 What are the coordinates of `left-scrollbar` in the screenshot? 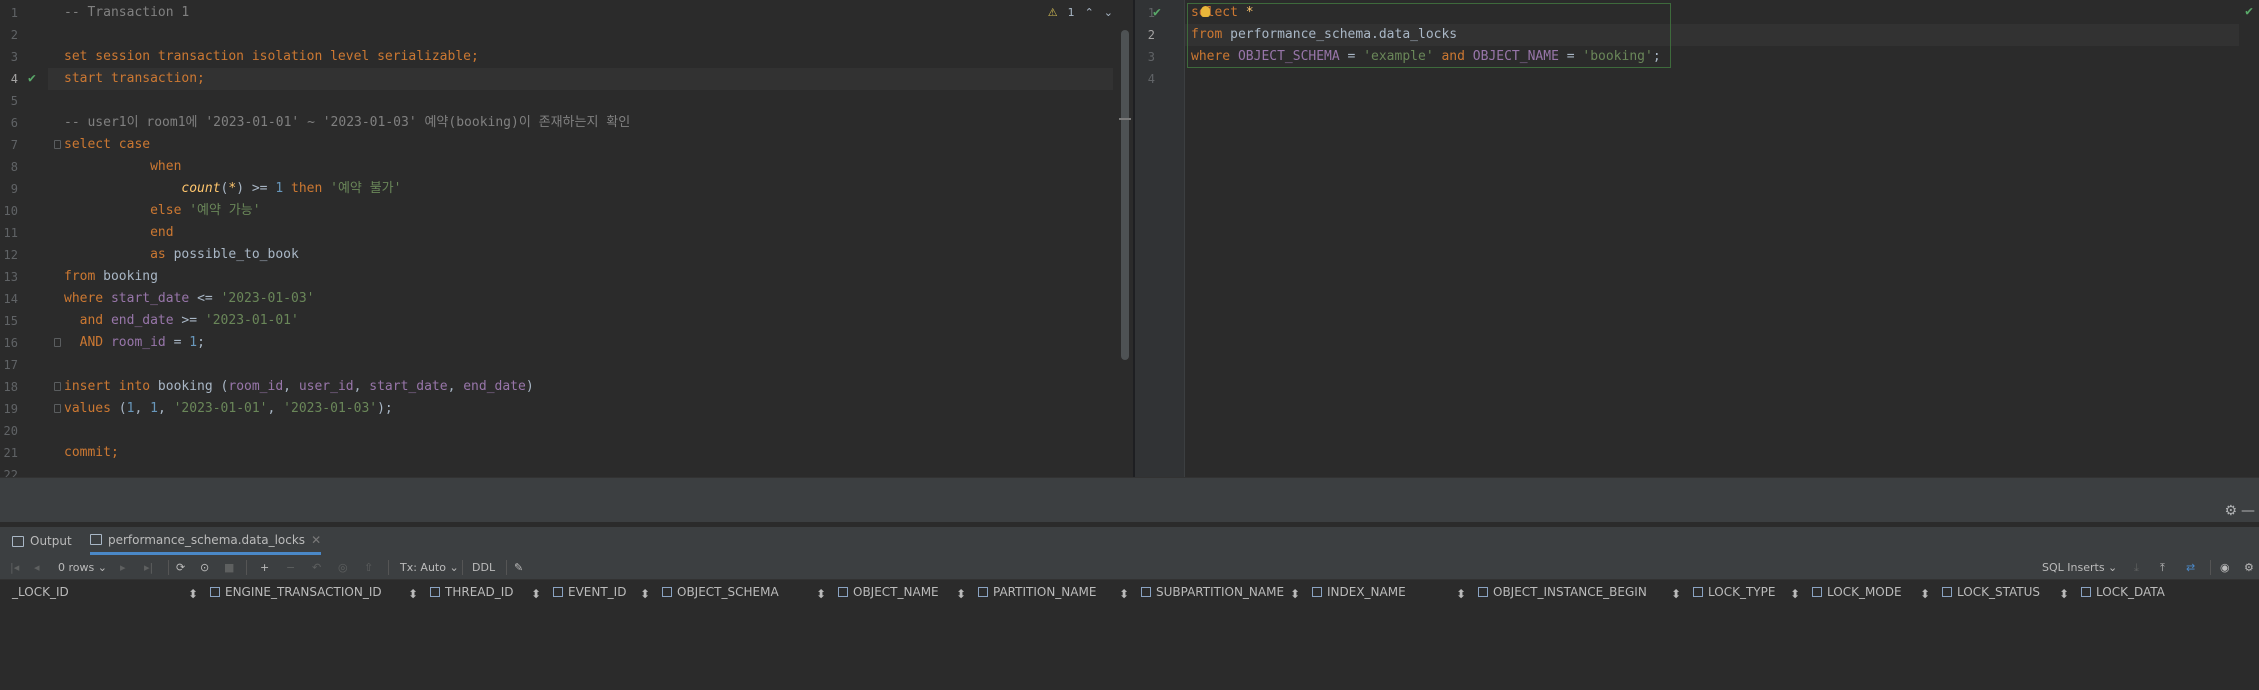 It's located at (1125, 195).